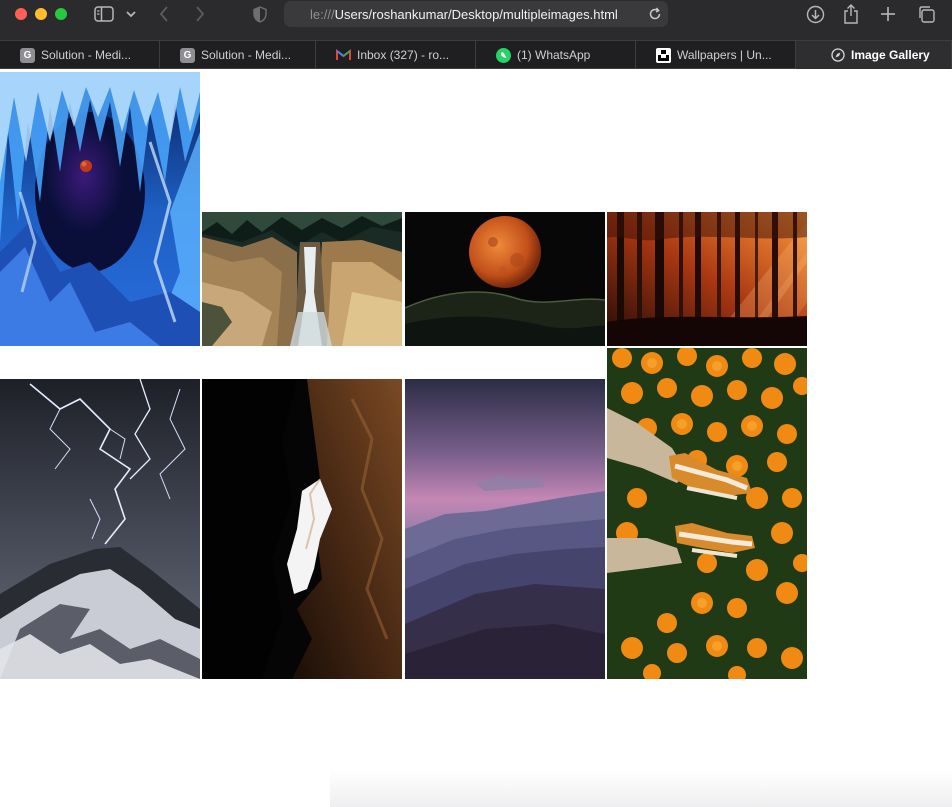 The height and width of the screenshot is (807, 952). I want to click on unsplash-icon, so click(663, 55).